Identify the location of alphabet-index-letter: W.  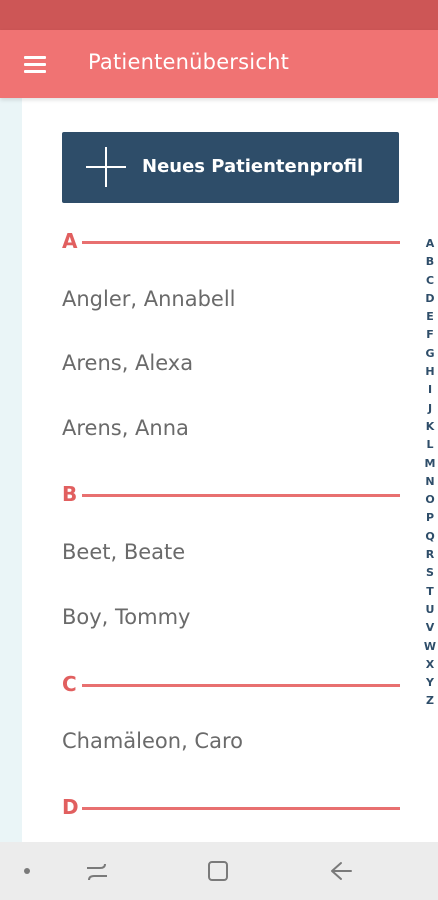
(430, 647).